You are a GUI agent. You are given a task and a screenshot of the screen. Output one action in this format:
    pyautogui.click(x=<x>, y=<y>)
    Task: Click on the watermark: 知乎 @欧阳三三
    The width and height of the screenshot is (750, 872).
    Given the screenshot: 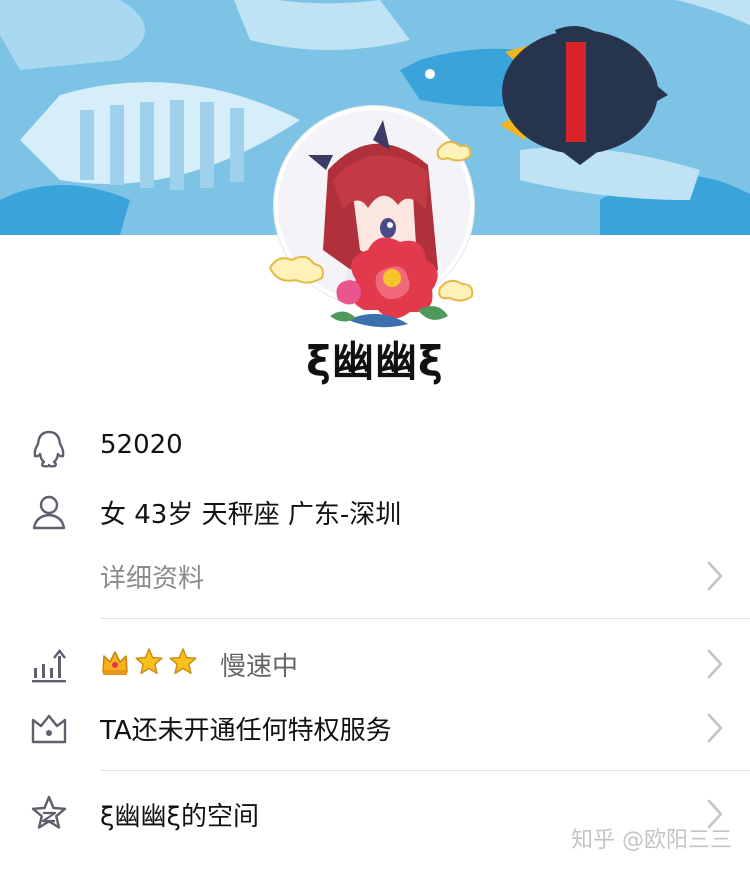 What is the action you would take?
    pyautogui.click(x=651, y=840)
    